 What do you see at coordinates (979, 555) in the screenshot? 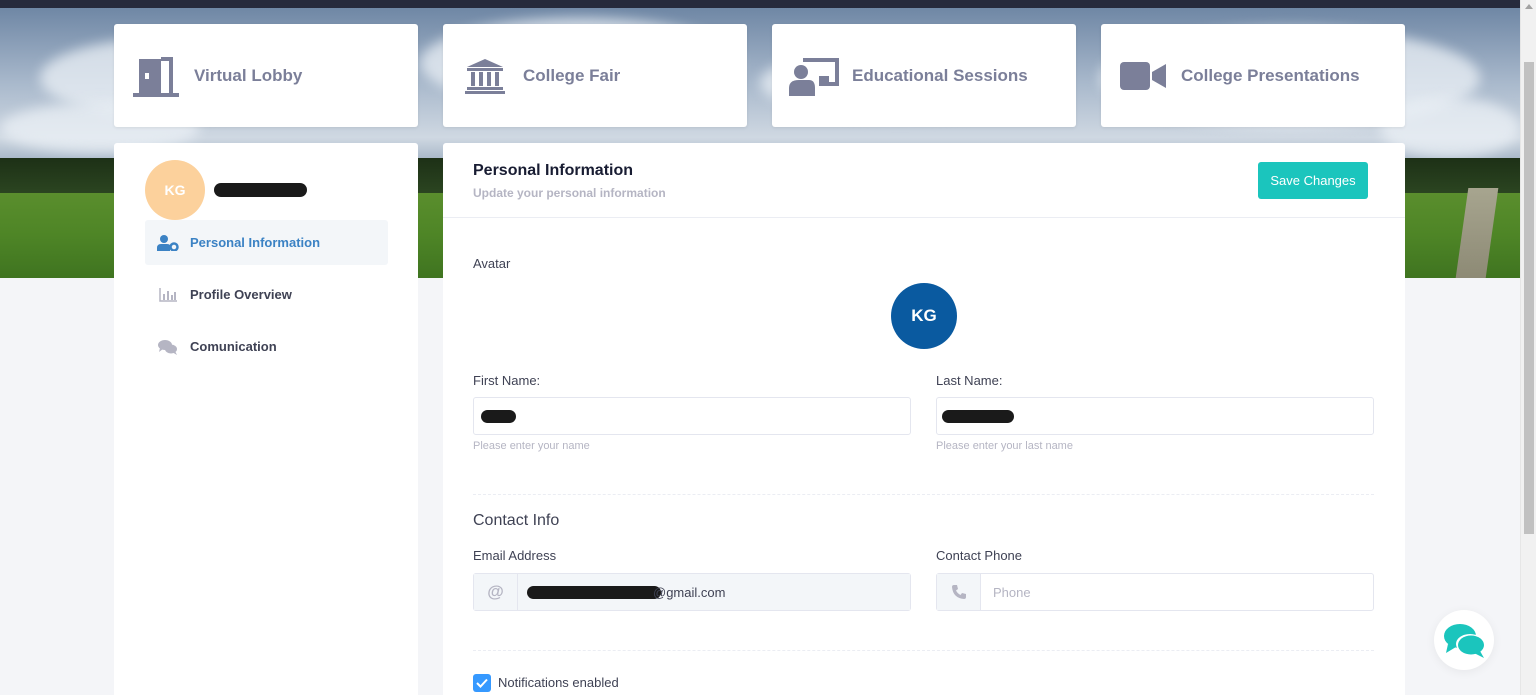
I see `phone-label: Contact Phone` at bounding box center [979, 555].